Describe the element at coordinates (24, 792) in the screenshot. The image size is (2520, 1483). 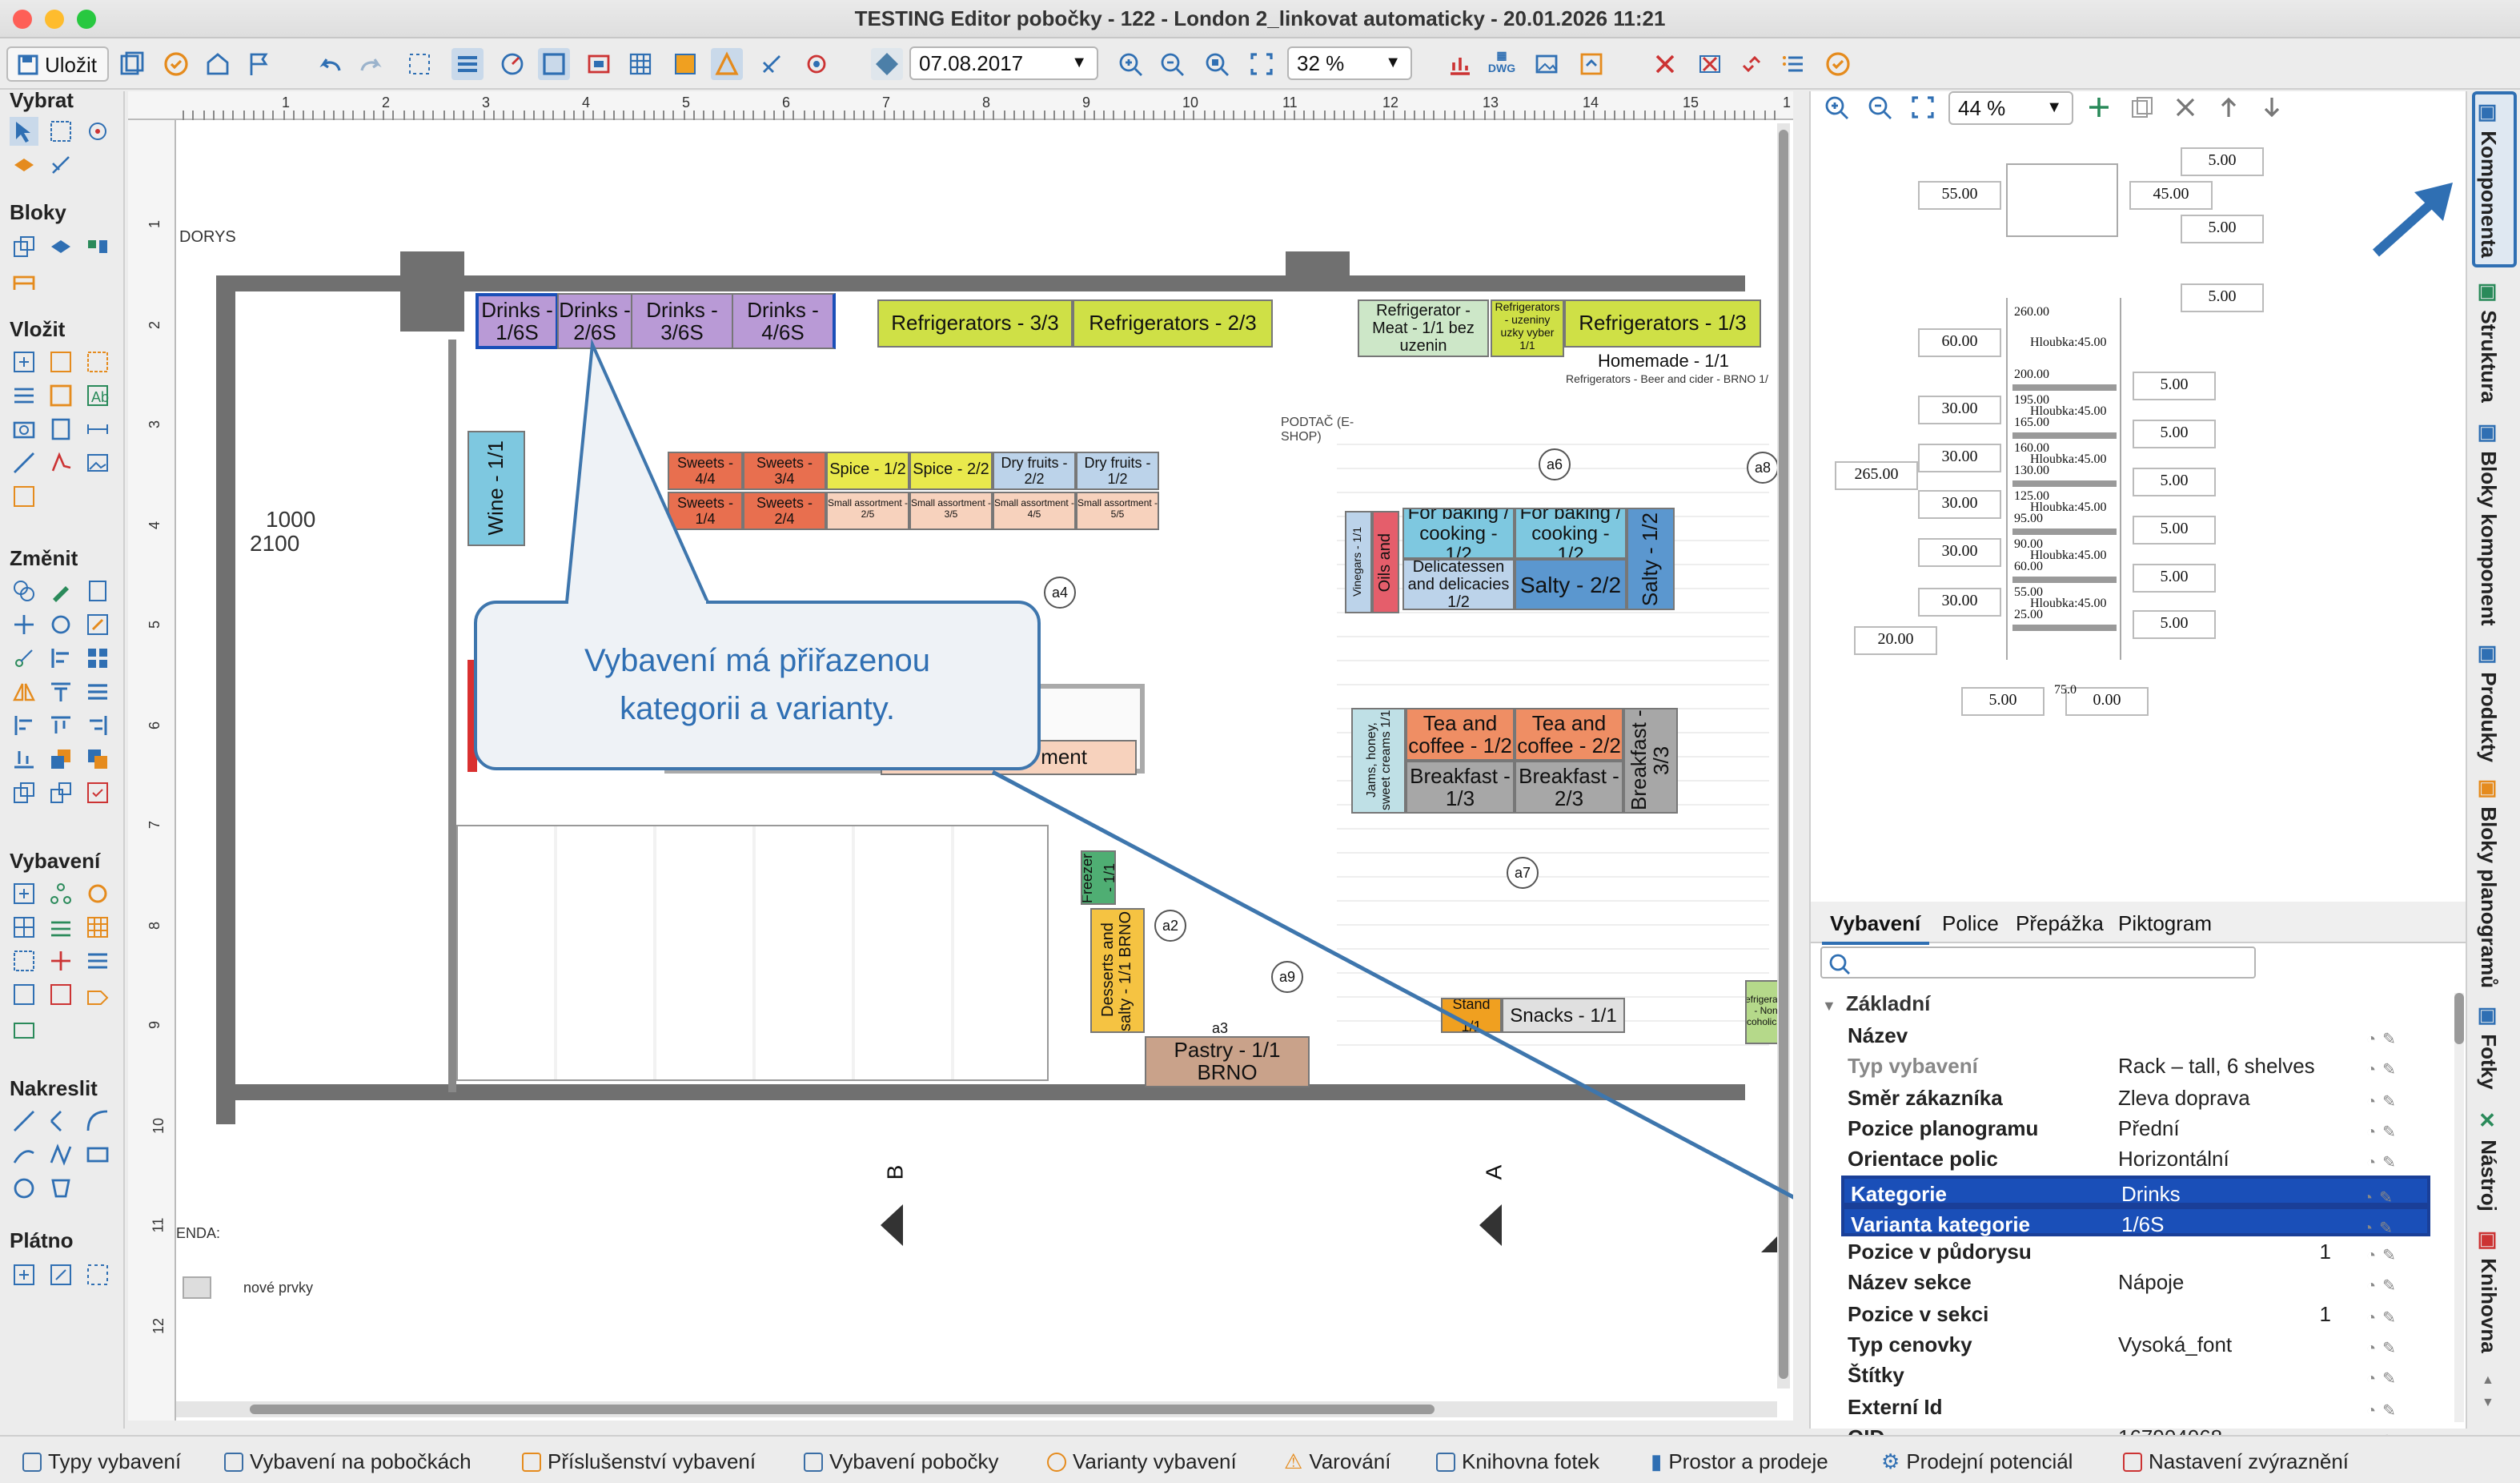
I see `group-icon` at that location.